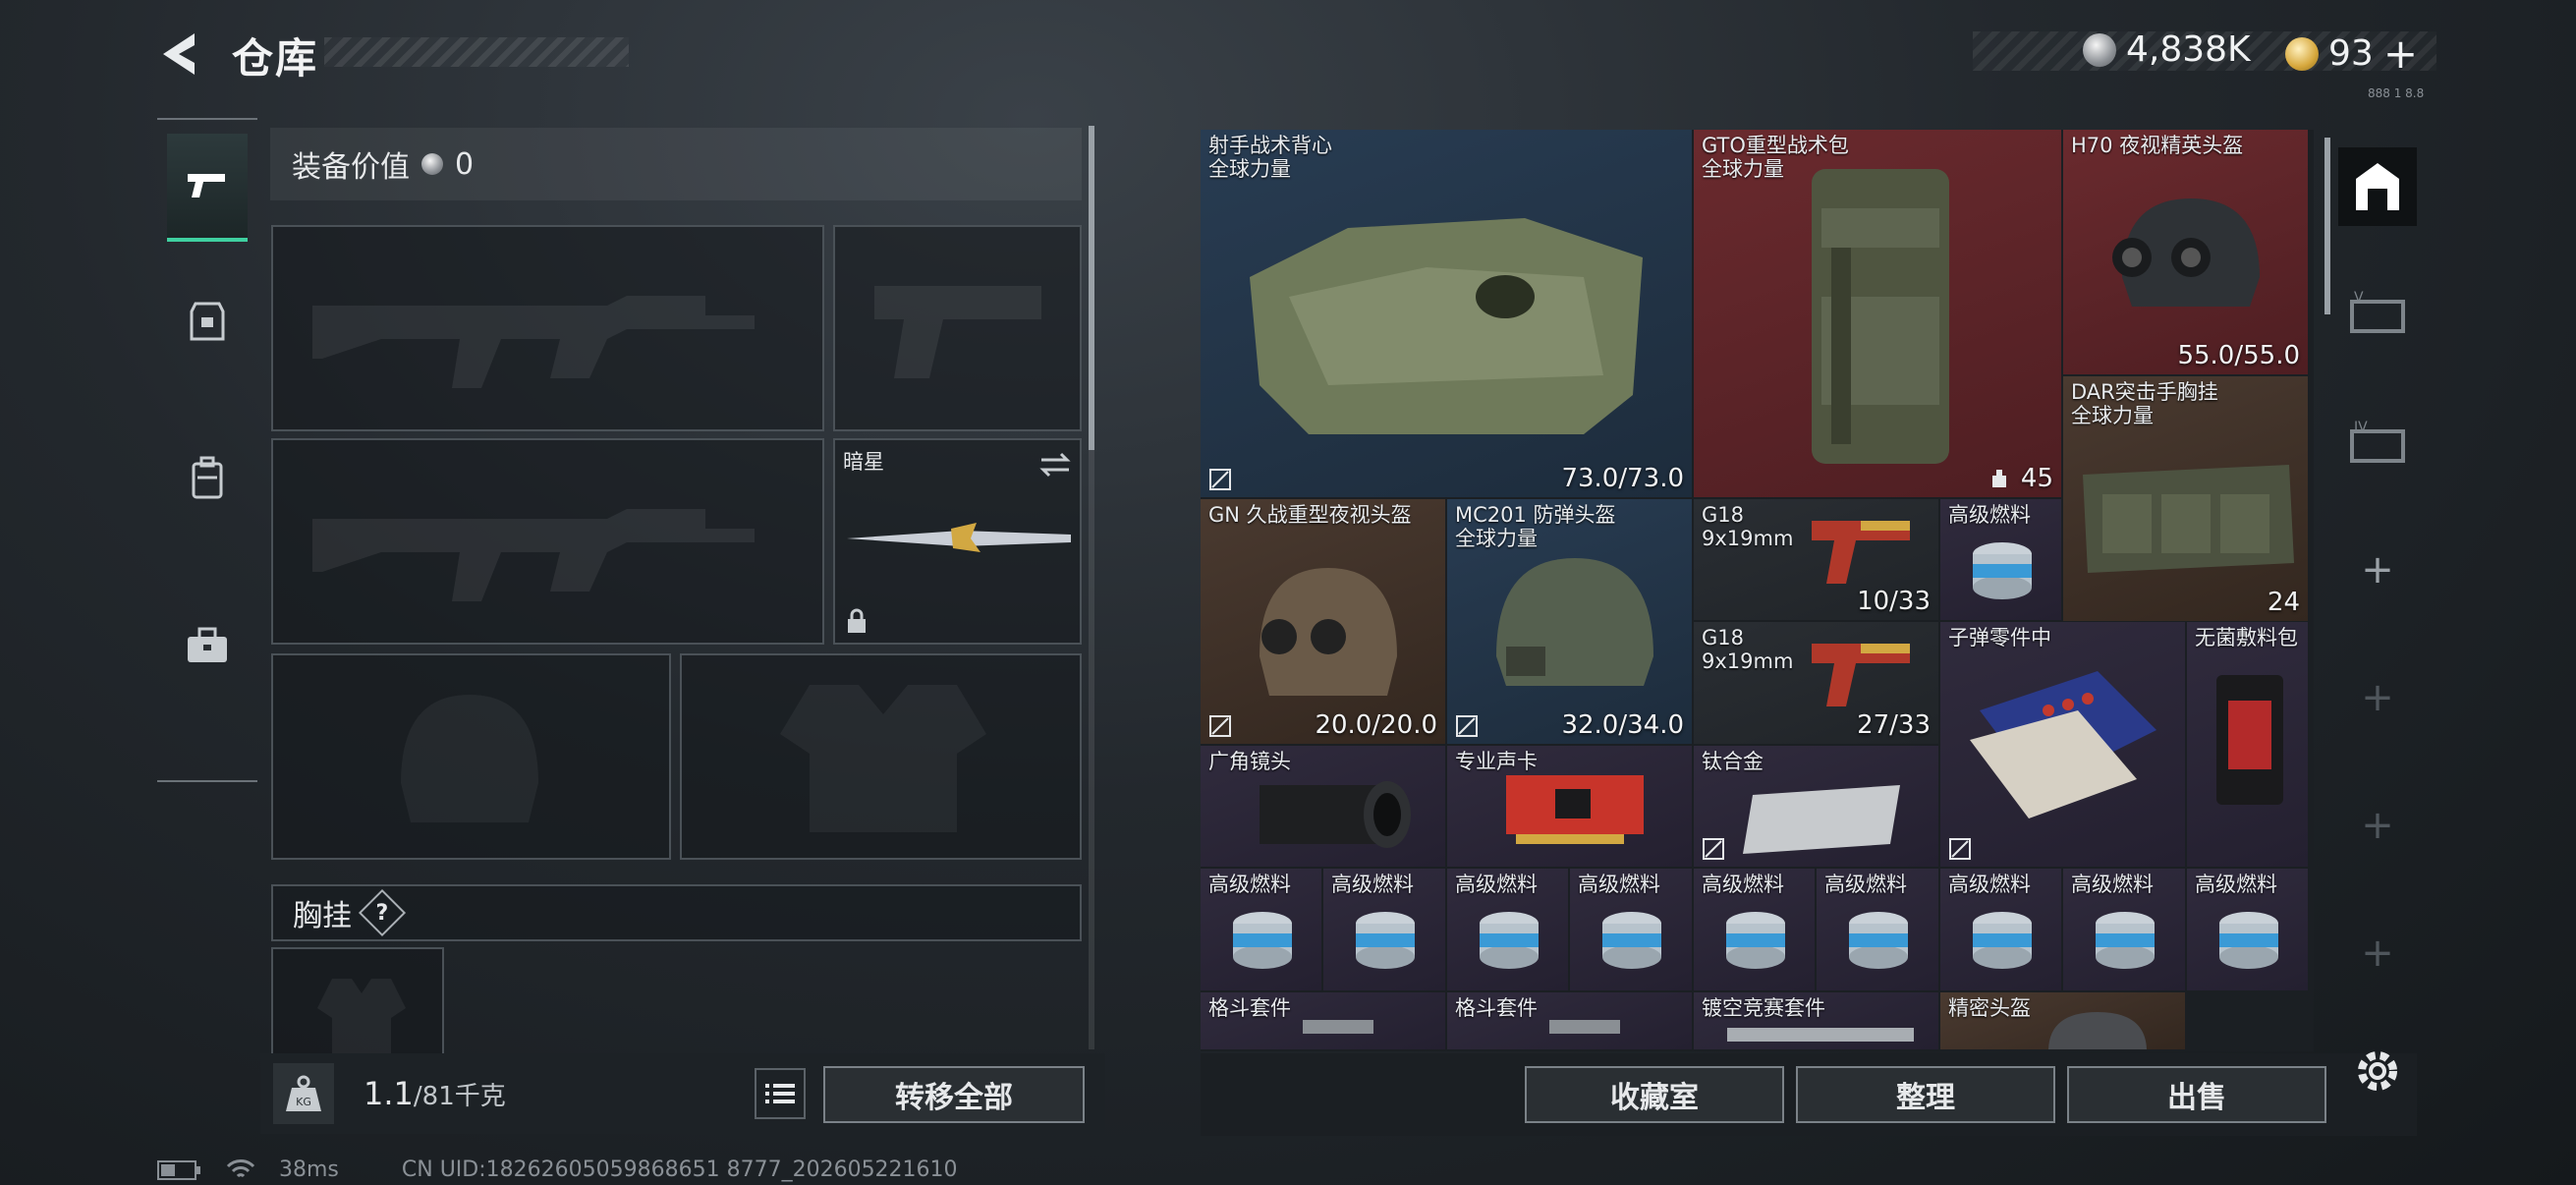 This screenshot has width=2576, height=1185. I want to click on titanium-ingot-icon, so click(1821, 819).